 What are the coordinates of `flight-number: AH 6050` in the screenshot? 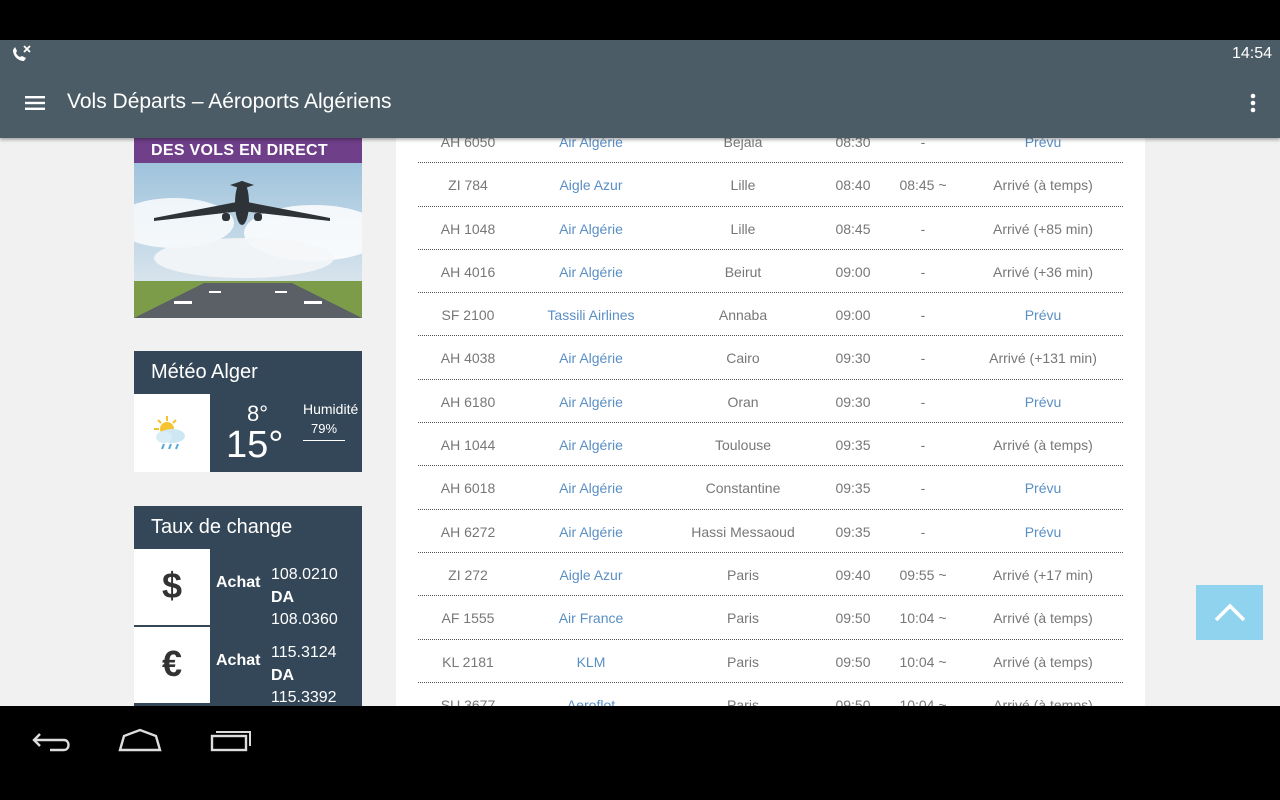 It's located at (468, 144).